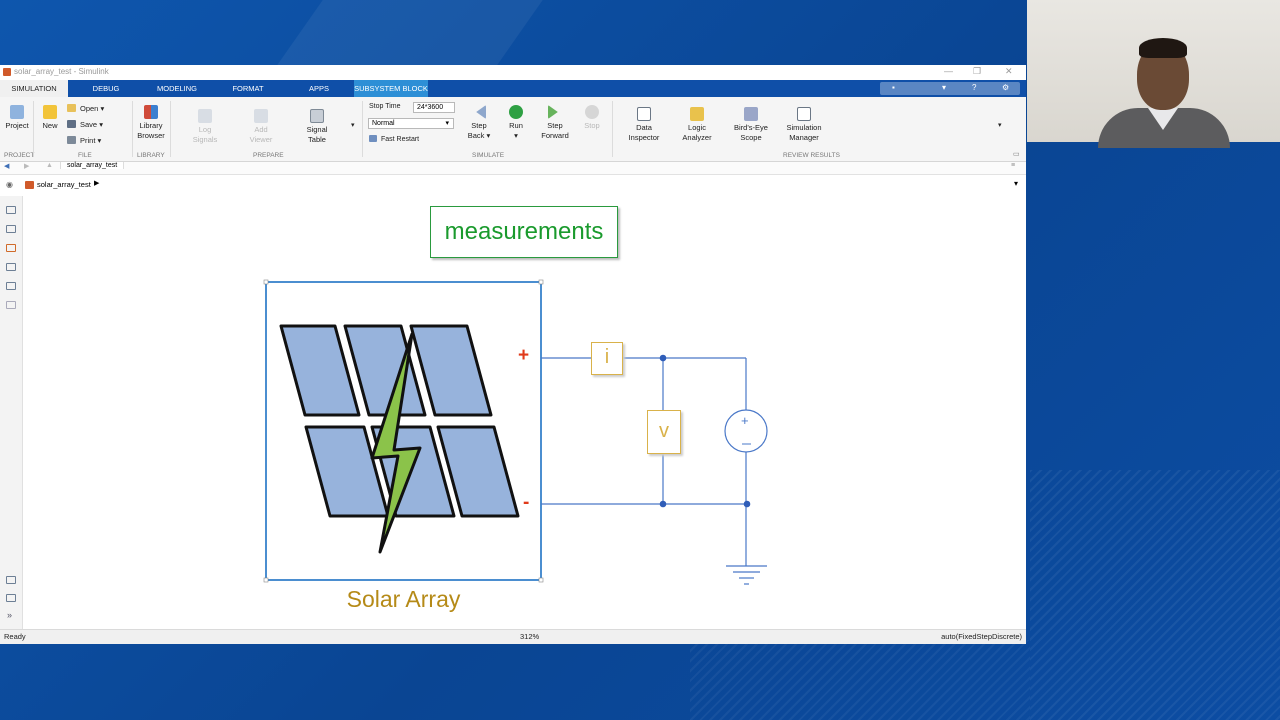 Image resolution: width=1280 pixels, height=720 pixels. Describe the element at coordinates (11, 267) in the screenshot. I see `annotation-icon` at that location.